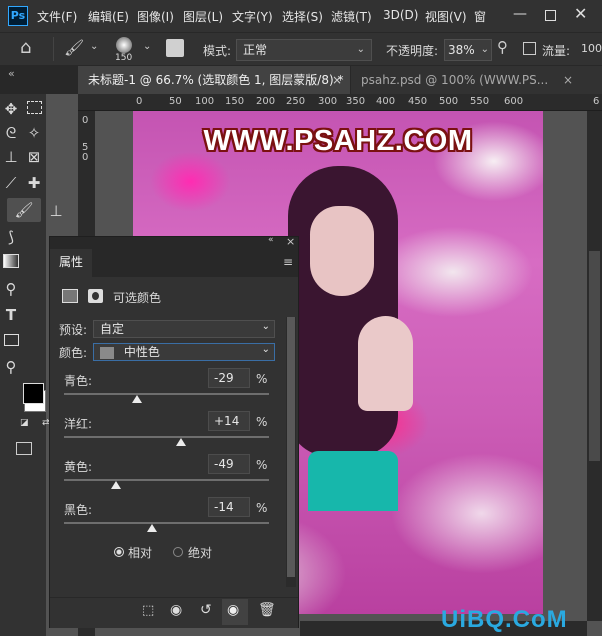  I want to click on dodge-tool-icon: ⚲, so click(11, 289).